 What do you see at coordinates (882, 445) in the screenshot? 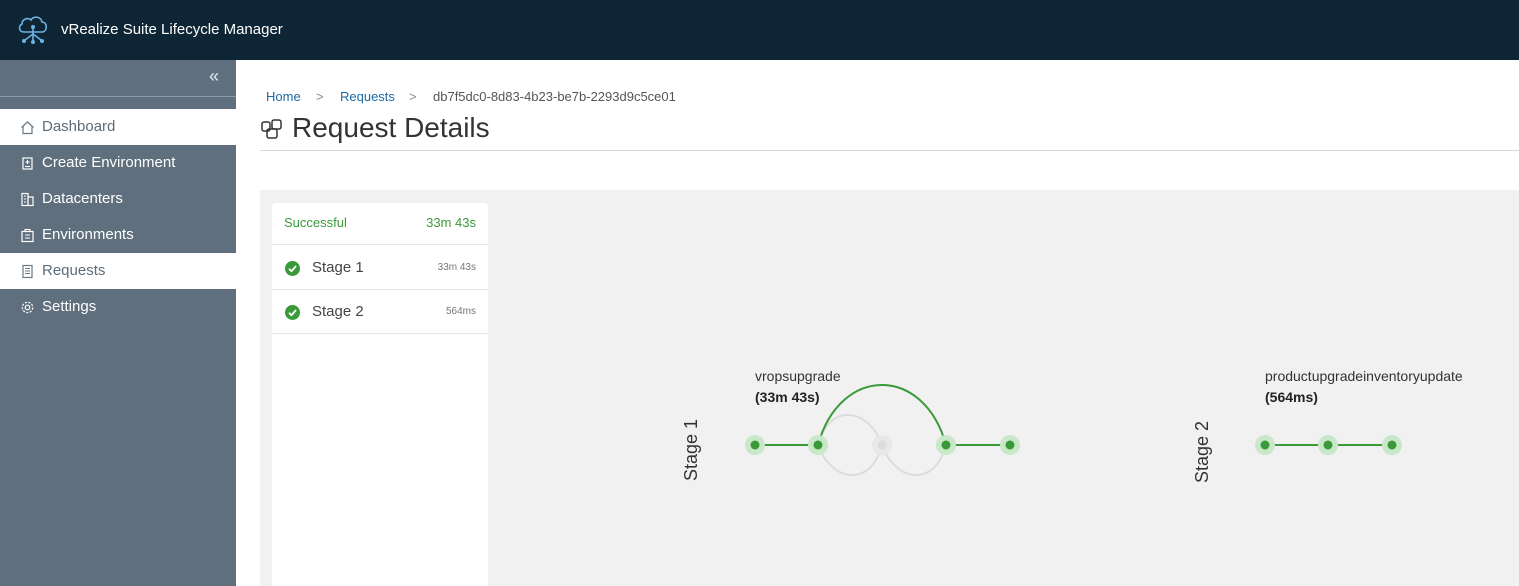
I see `pipeline-node-skipped` at bounding box center [882, 445].